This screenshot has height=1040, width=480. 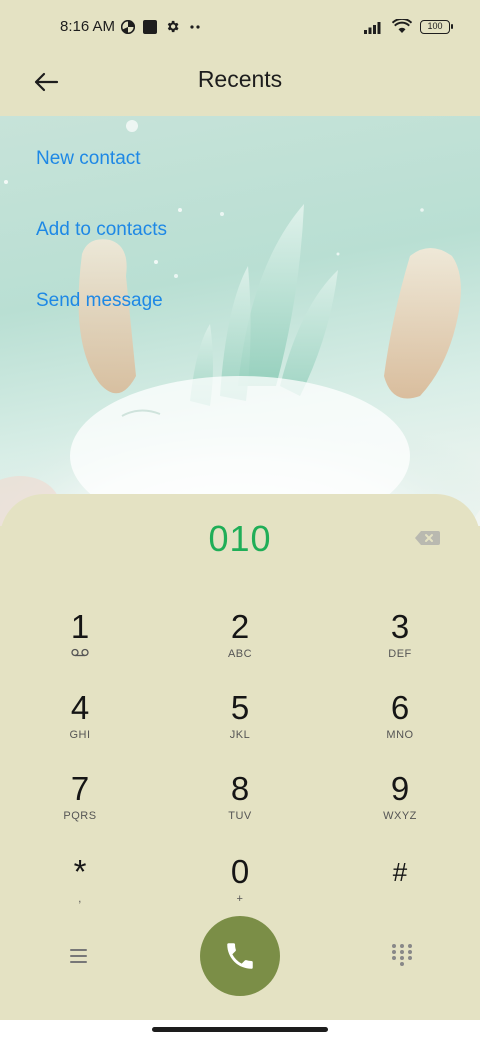 What do you see at coordinates (240, 899) in the screenshot?
I see `key-letters: +` at bounding box center [240, 899].